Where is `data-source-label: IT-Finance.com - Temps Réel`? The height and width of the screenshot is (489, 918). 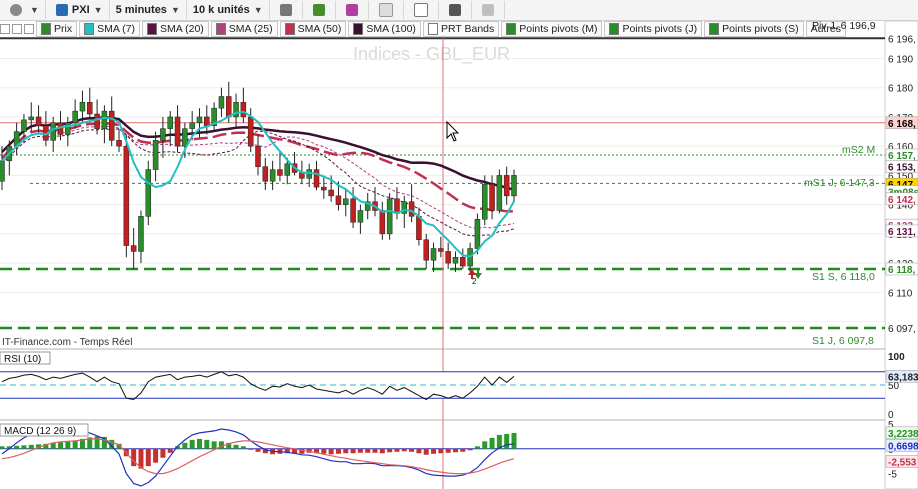 data-source-label: IT-Finance.com - Temps Réel is located at coordinates (67, 342).